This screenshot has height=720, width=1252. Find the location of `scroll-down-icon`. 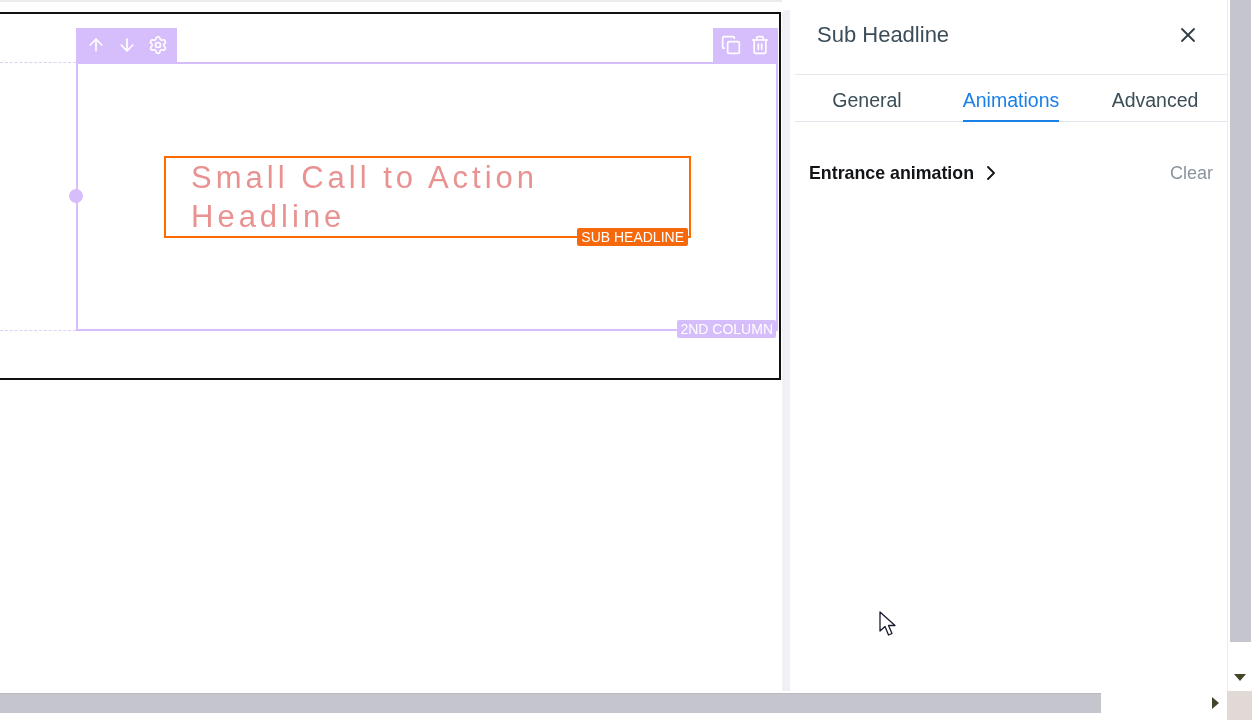

scroll-down-icon is located at coordinates (1240, 677).